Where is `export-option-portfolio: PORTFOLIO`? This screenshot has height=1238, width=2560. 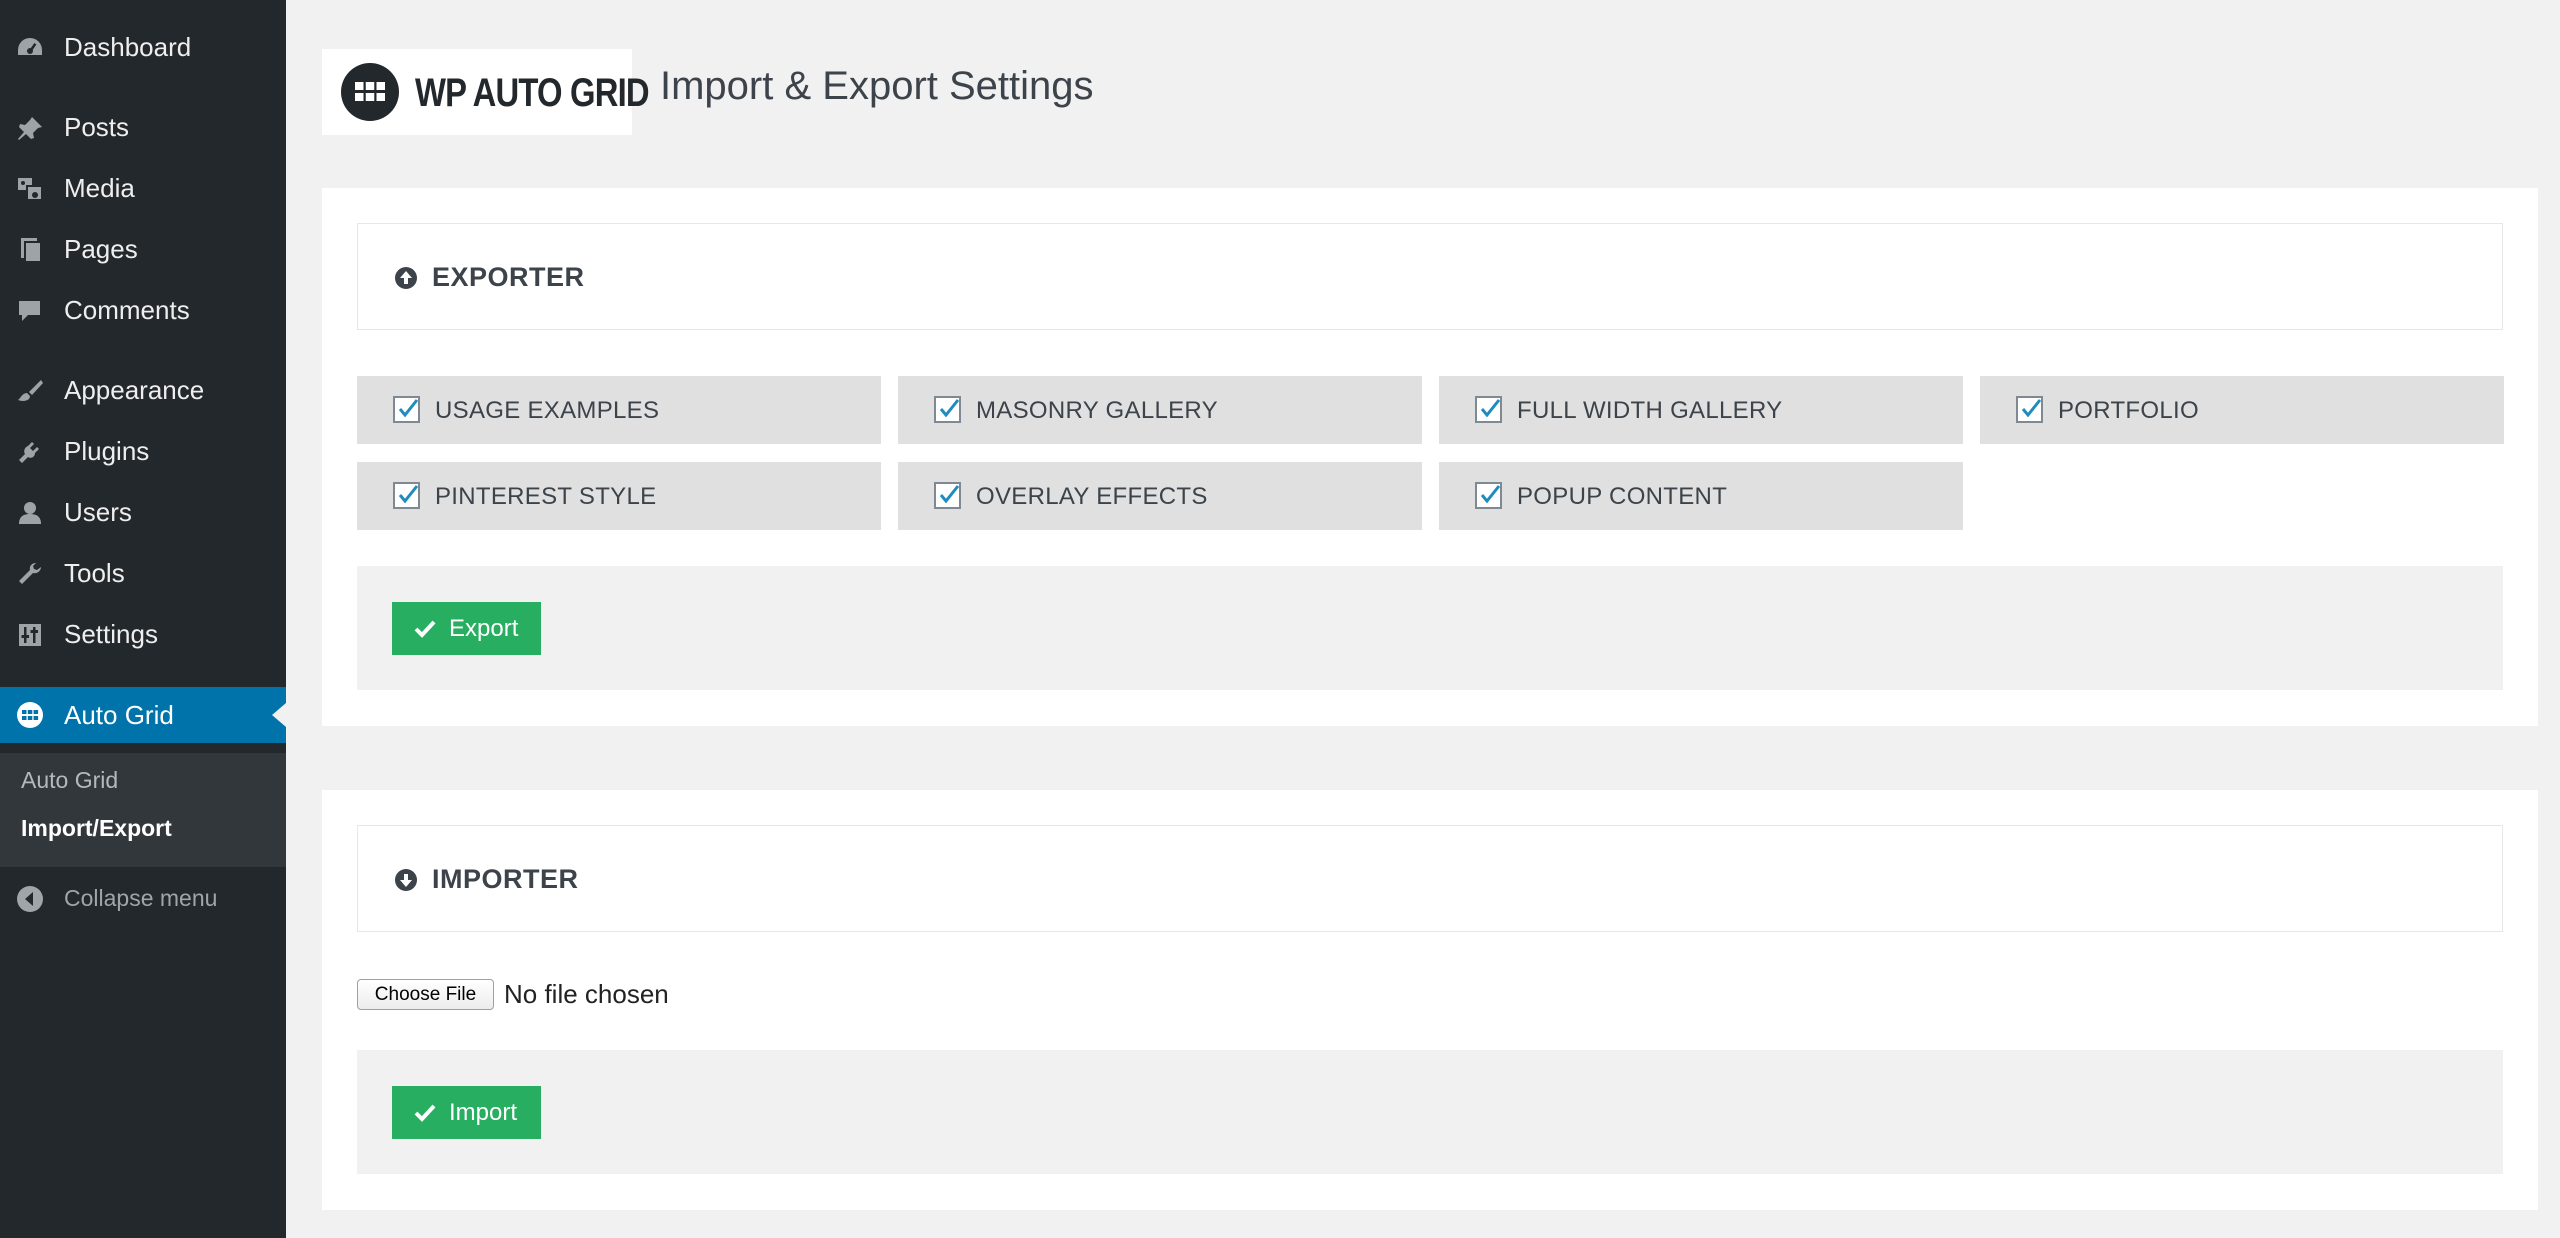
export-option-portfolio: PORTFOLIO is located at coordinates (2242, 410).